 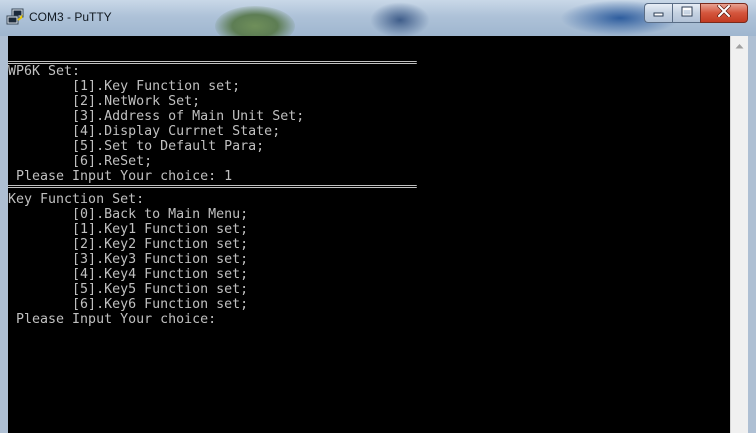 I want to click on terminal-line: [2].Key2 Function set;, so click(x=128, y=244).